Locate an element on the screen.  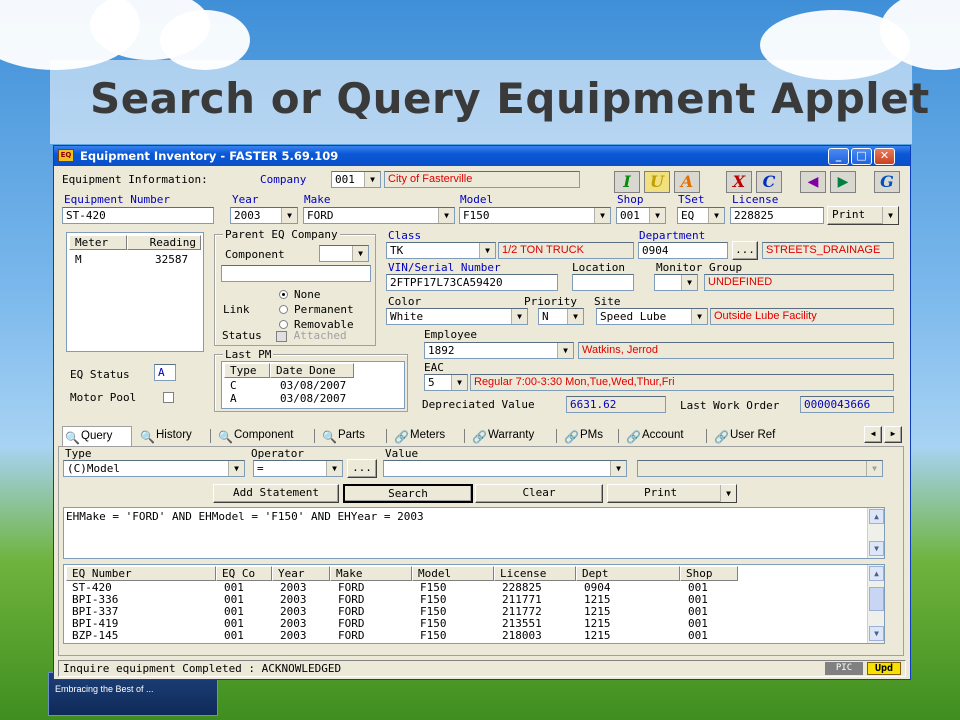
component-field is located at coordinates (296, 273).